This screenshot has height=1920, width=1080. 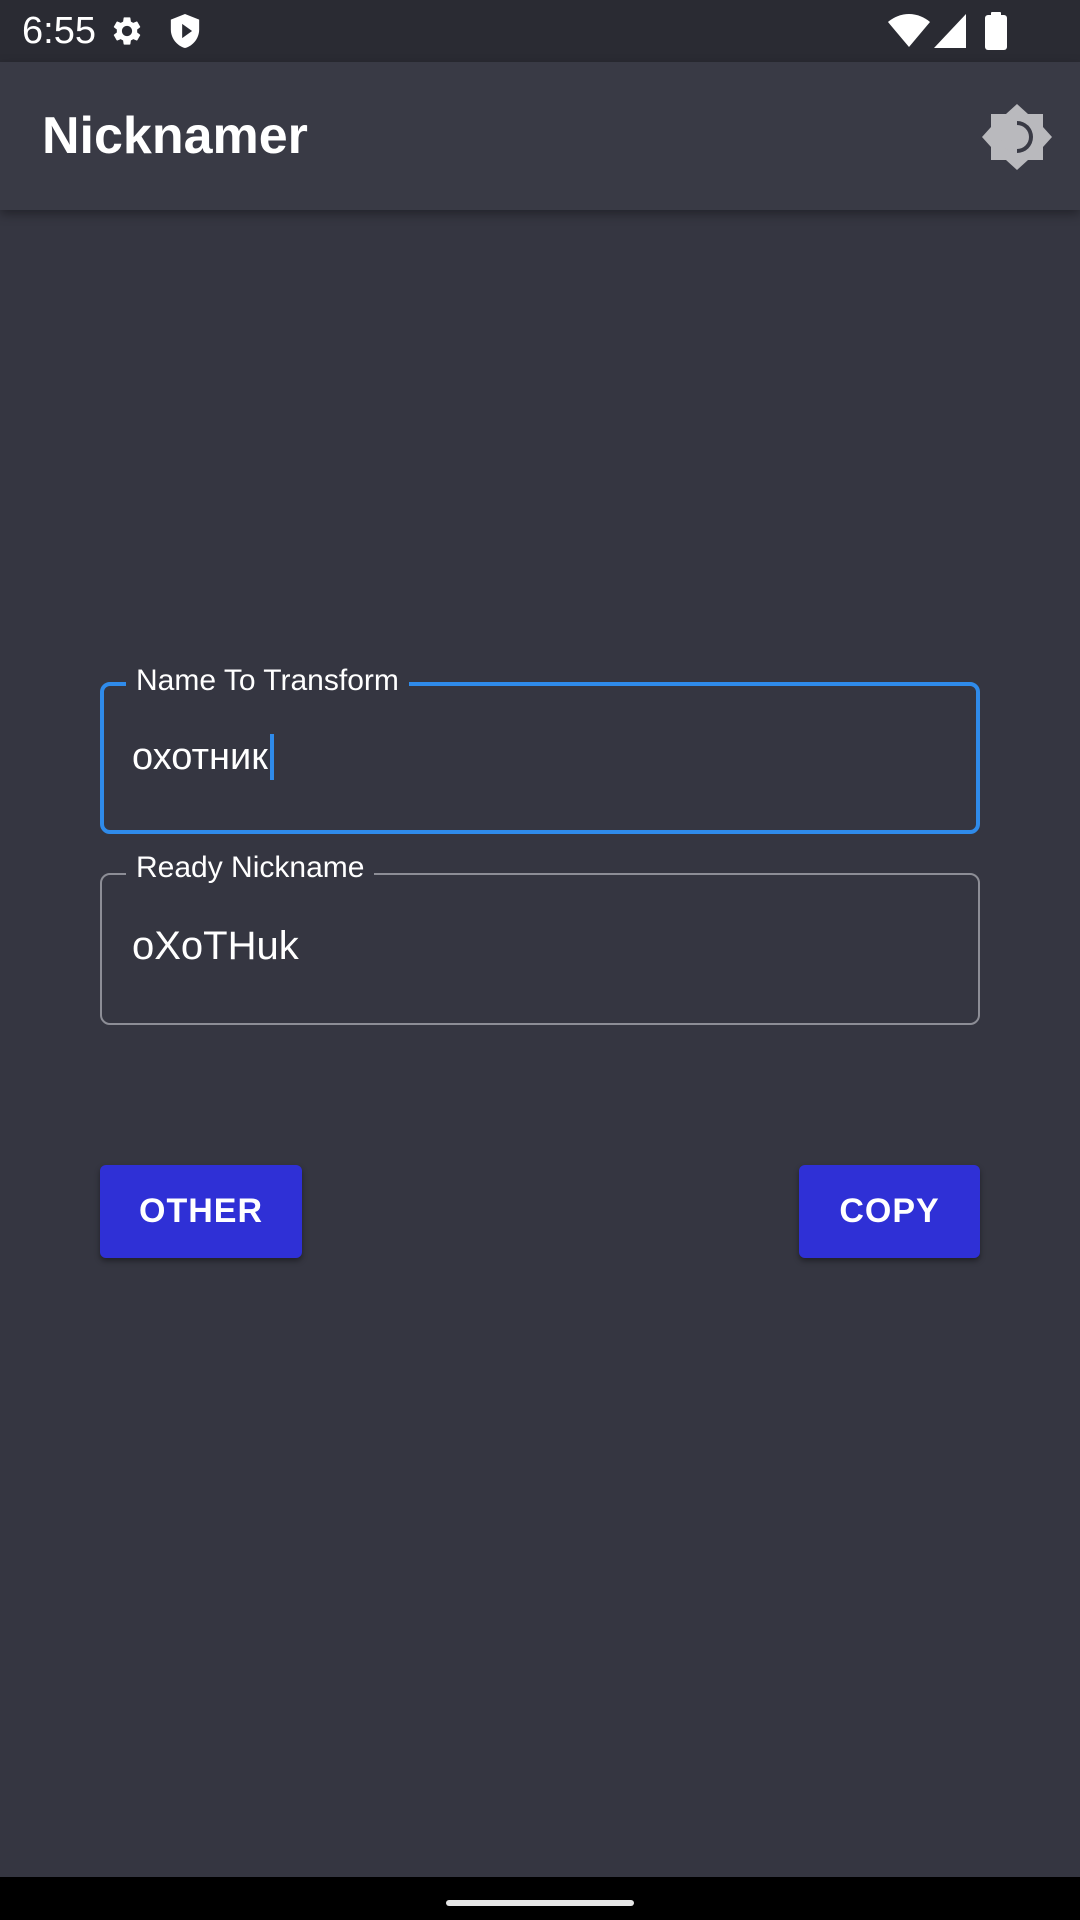 I want to click on ready-nickname-field: Ready Nickname oXoTHuk, so click(x=540, y=937).